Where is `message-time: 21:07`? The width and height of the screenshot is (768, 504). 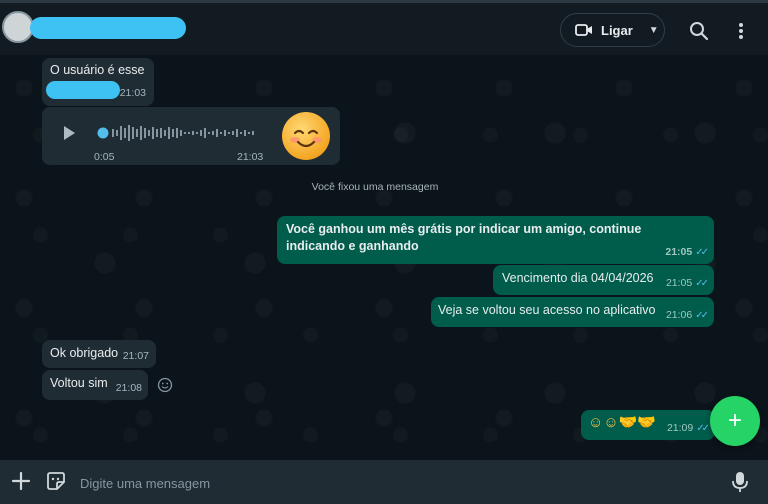 message-time: 21:07 is located at coordinates (135, 356).